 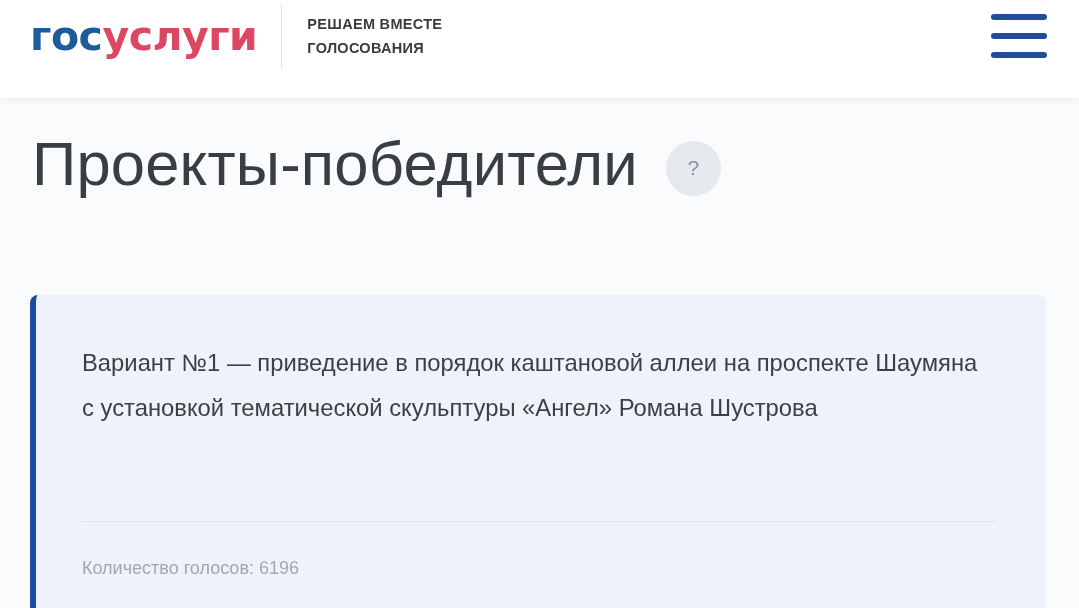 I want to click on section-subtitle: ГОЛОСОВАНИЯ, so click(x=366, y=48).